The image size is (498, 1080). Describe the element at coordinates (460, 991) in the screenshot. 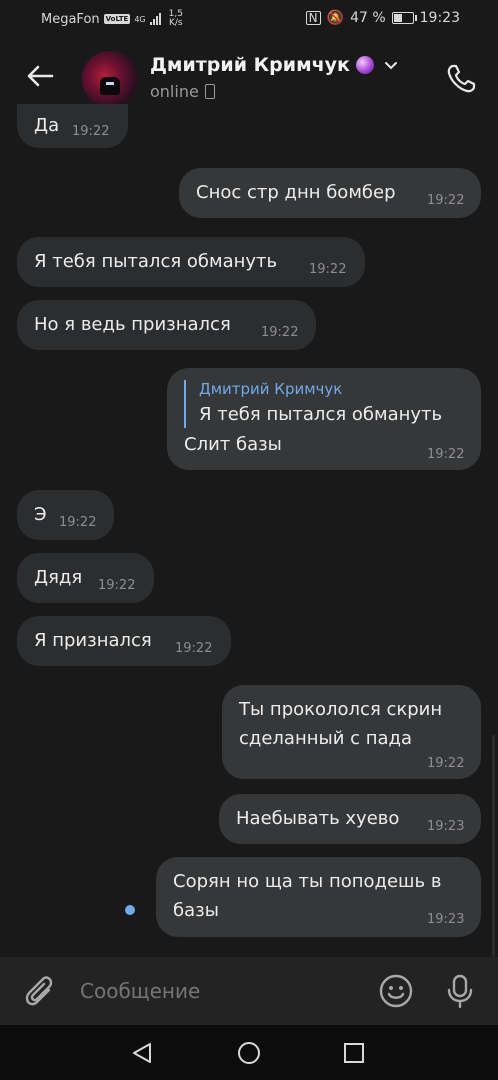

I see `microphone-icon` at that location.